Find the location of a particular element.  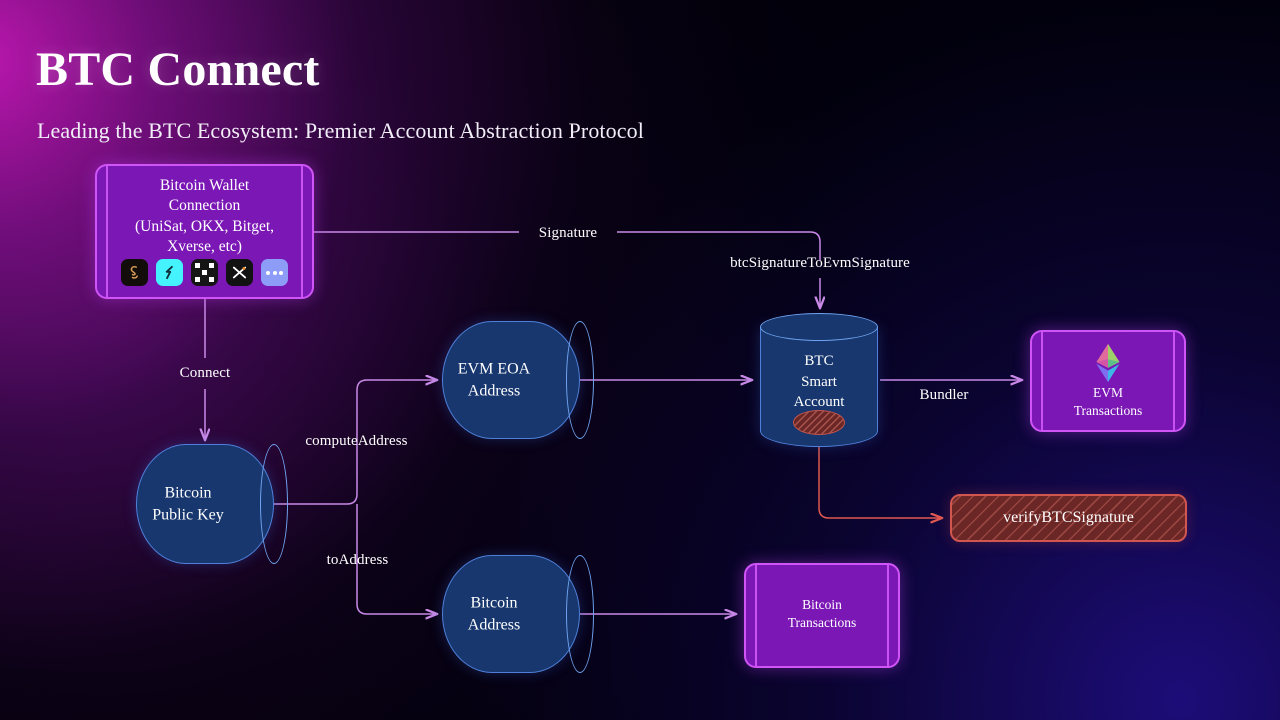

btc-tx-label-line-1: Bitcoin is located at coordinates (822, 604).